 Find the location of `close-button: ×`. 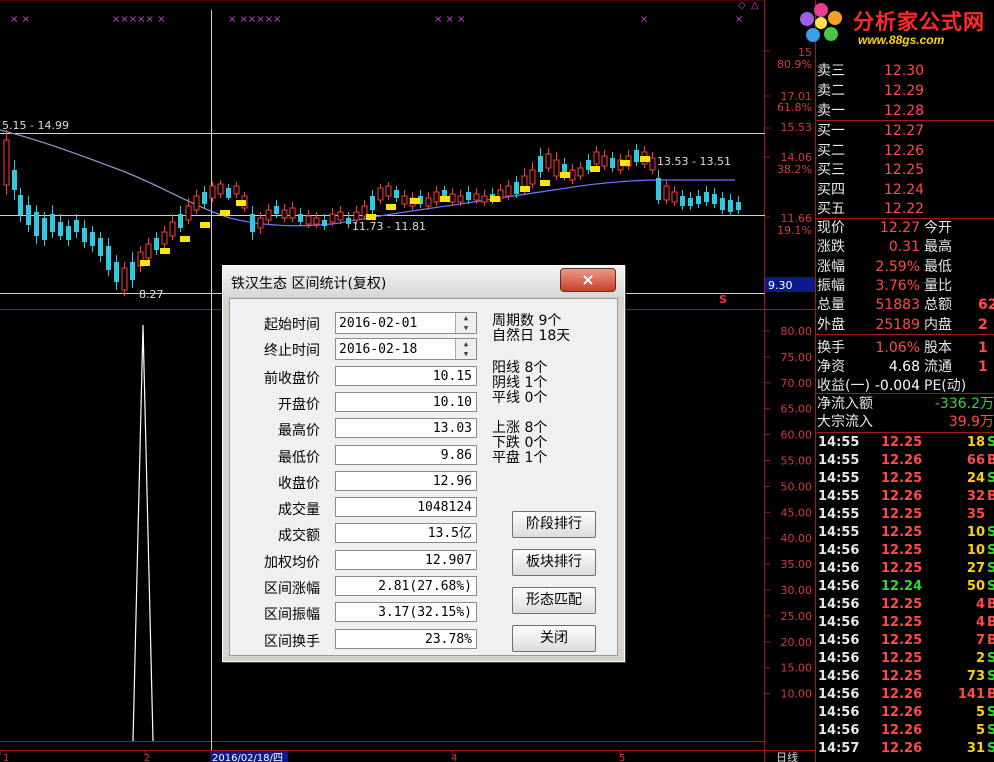

close-button: × is located at coordinates (588, 280).